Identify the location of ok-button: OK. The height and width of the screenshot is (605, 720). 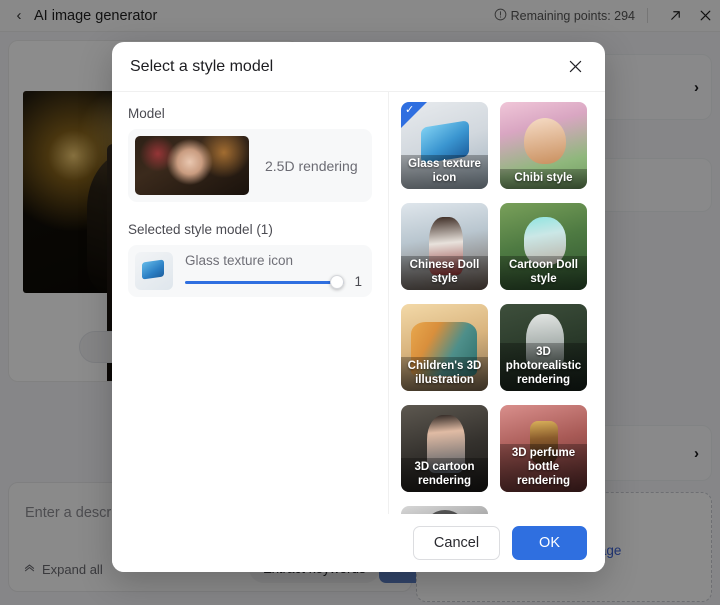
(549, 543).